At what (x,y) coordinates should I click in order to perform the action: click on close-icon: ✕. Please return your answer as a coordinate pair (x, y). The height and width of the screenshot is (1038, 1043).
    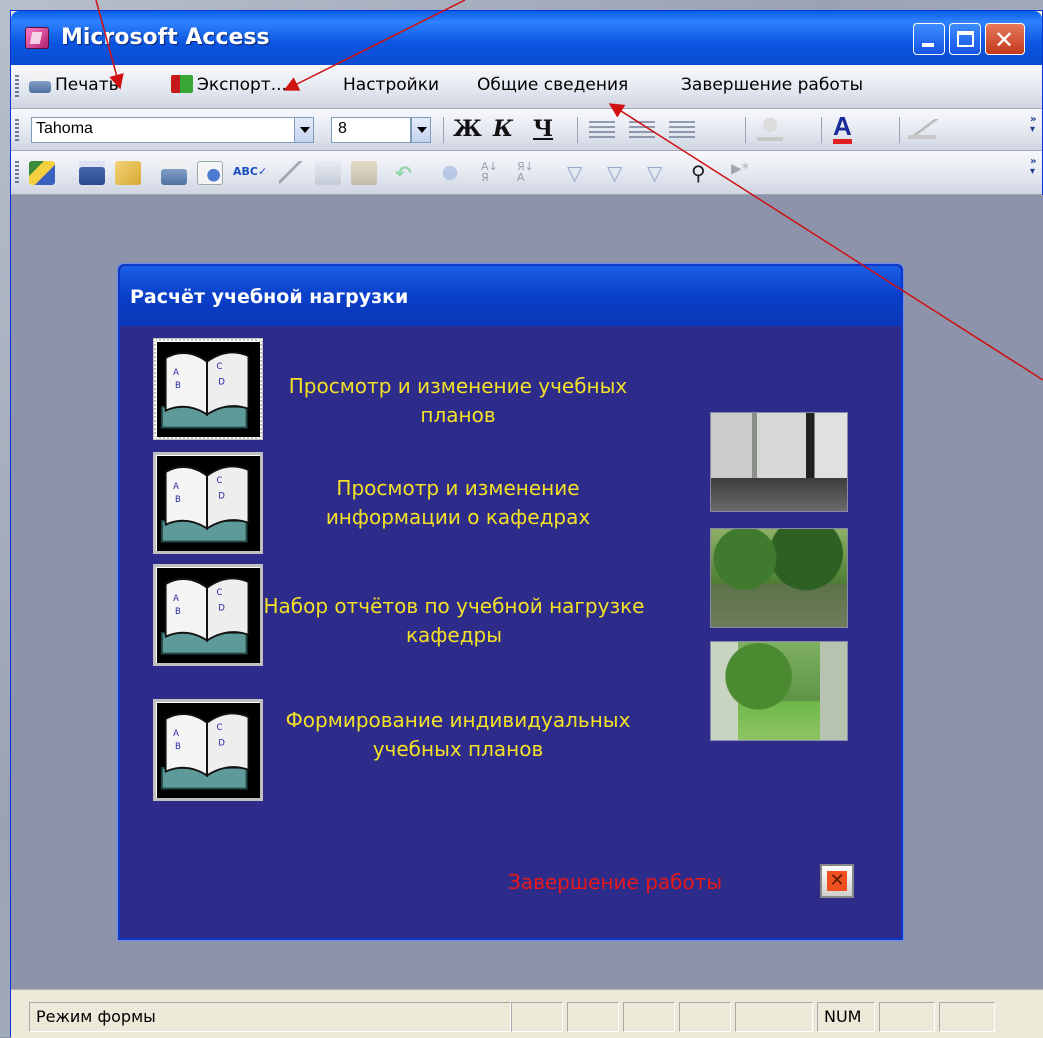
    Looking at the image, I should click on (1004, 40).